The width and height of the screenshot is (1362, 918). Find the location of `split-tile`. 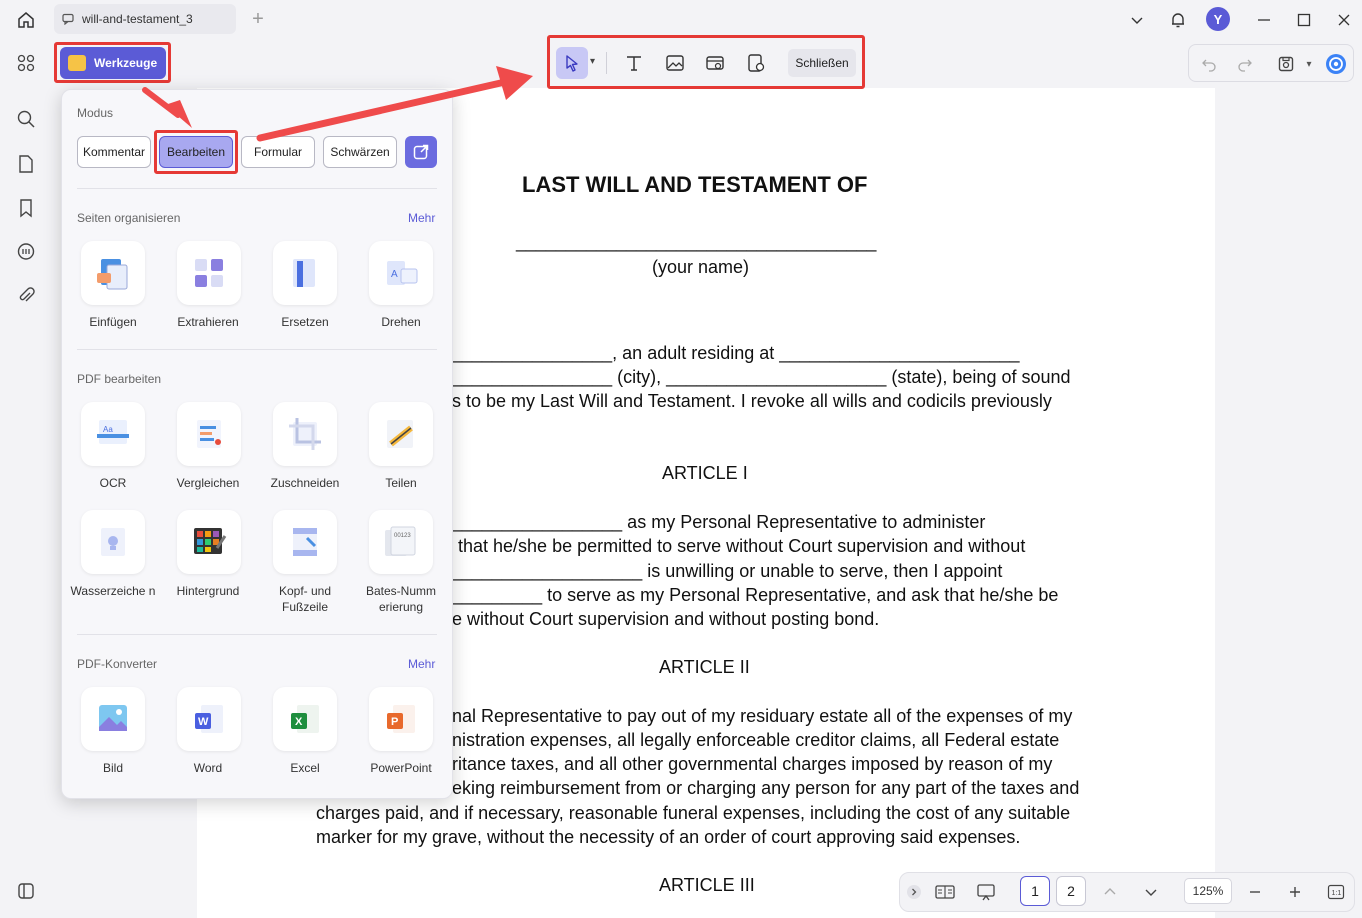

split-tile is located at coordinates (401, 434).